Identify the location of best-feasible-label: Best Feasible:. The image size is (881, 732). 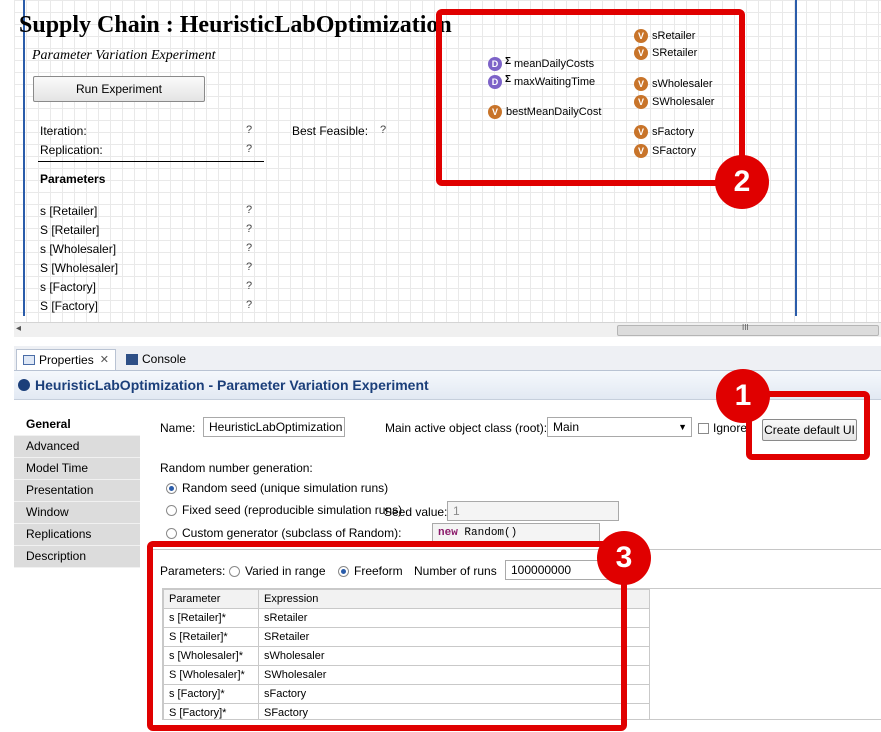
(330, 131).